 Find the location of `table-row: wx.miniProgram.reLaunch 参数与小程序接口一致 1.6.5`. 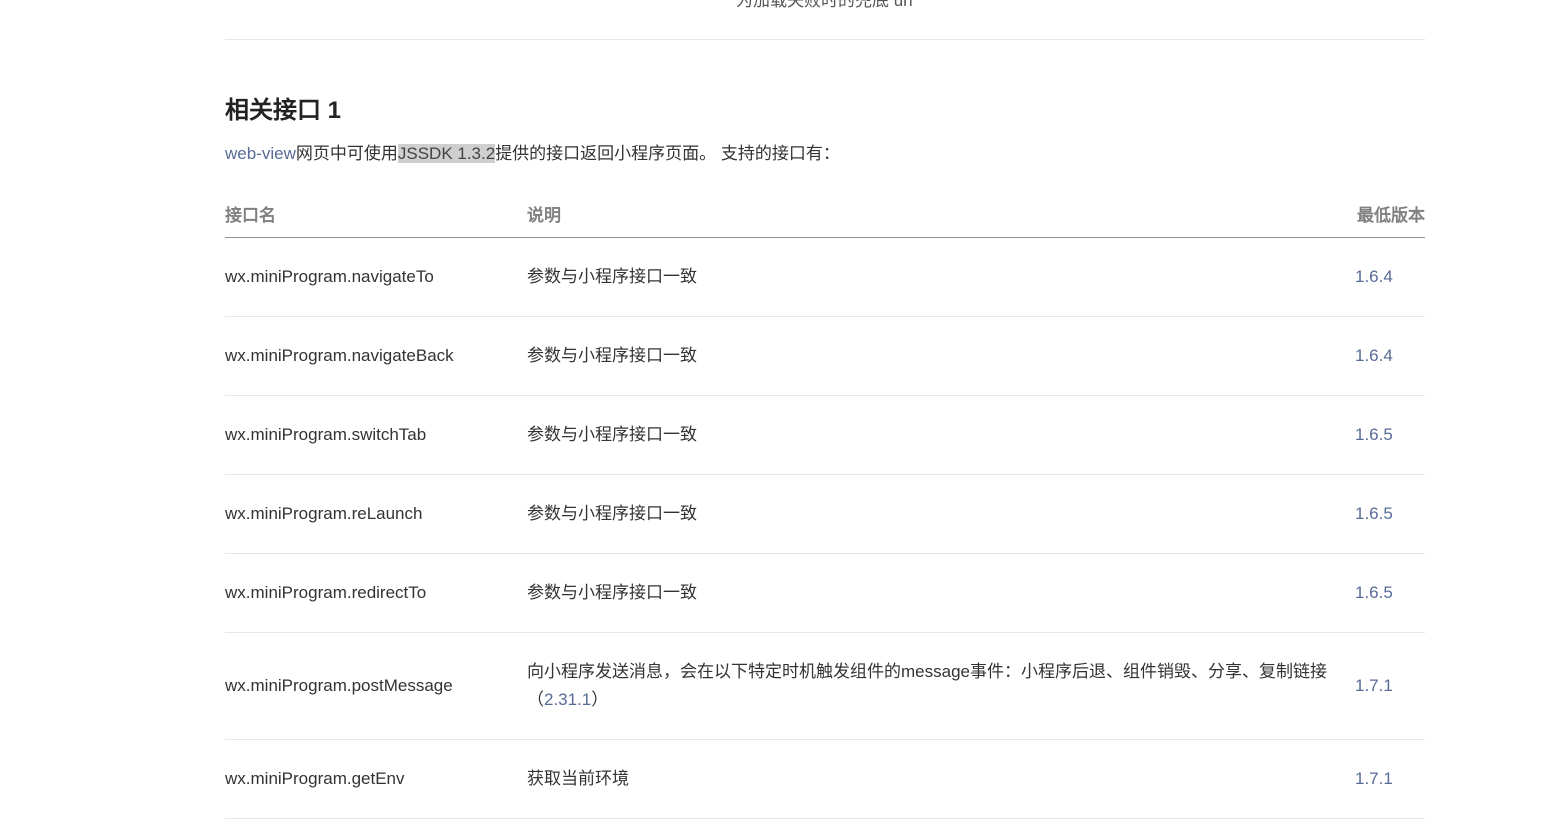

table-row: wx.miniProgram.reLaunch 参数与小程序接口一致 1.6.5 is located at coordinates (825, 514).